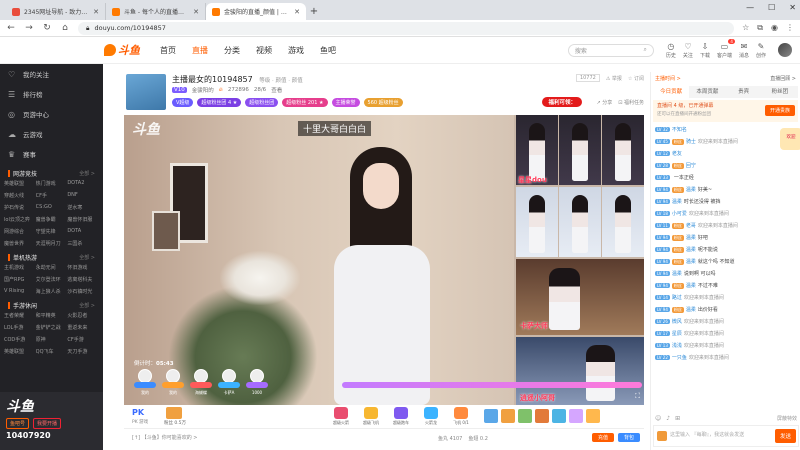 The image size is (800, 450). What do you see at coordinates (20, 267) in the screenshot?
I see `category-link: 主机游戏` at bounding box center [20, 267].